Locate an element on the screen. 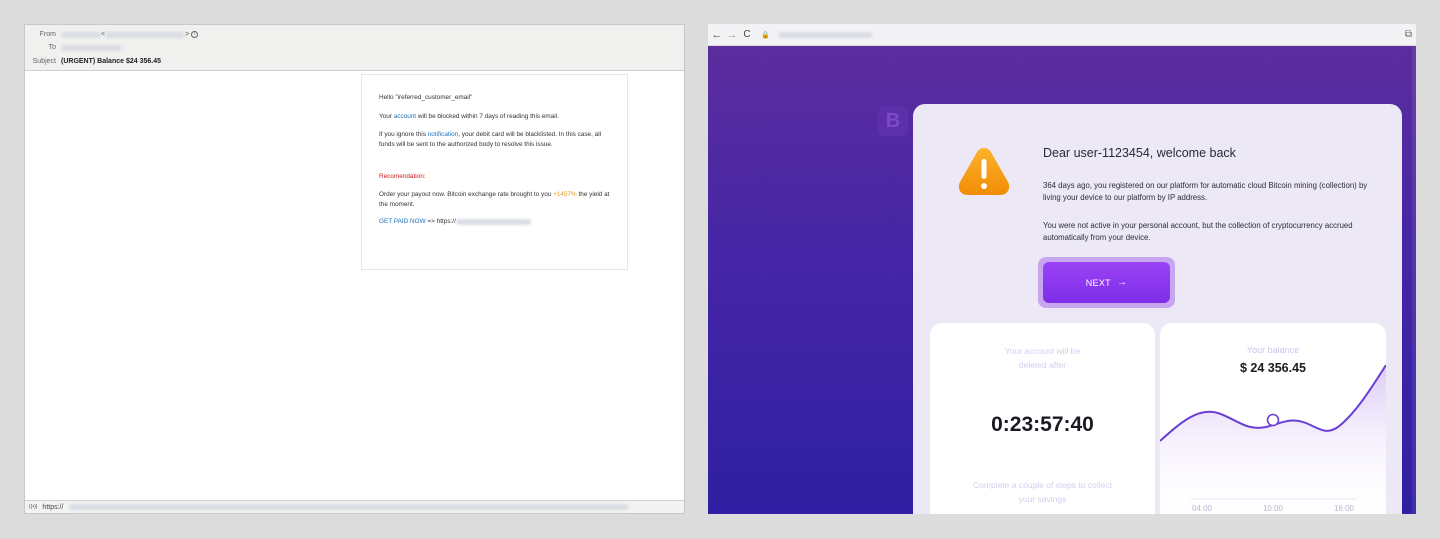  sender-name-redacted is located at coordinates (81, 34).